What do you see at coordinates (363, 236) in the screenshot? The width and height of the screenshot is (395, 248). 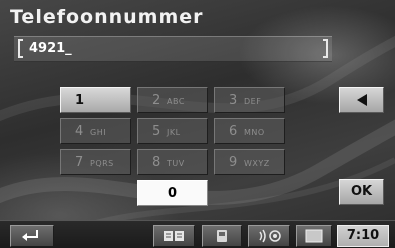 I see `clock: 7:10` at bounding box center [363, 236].